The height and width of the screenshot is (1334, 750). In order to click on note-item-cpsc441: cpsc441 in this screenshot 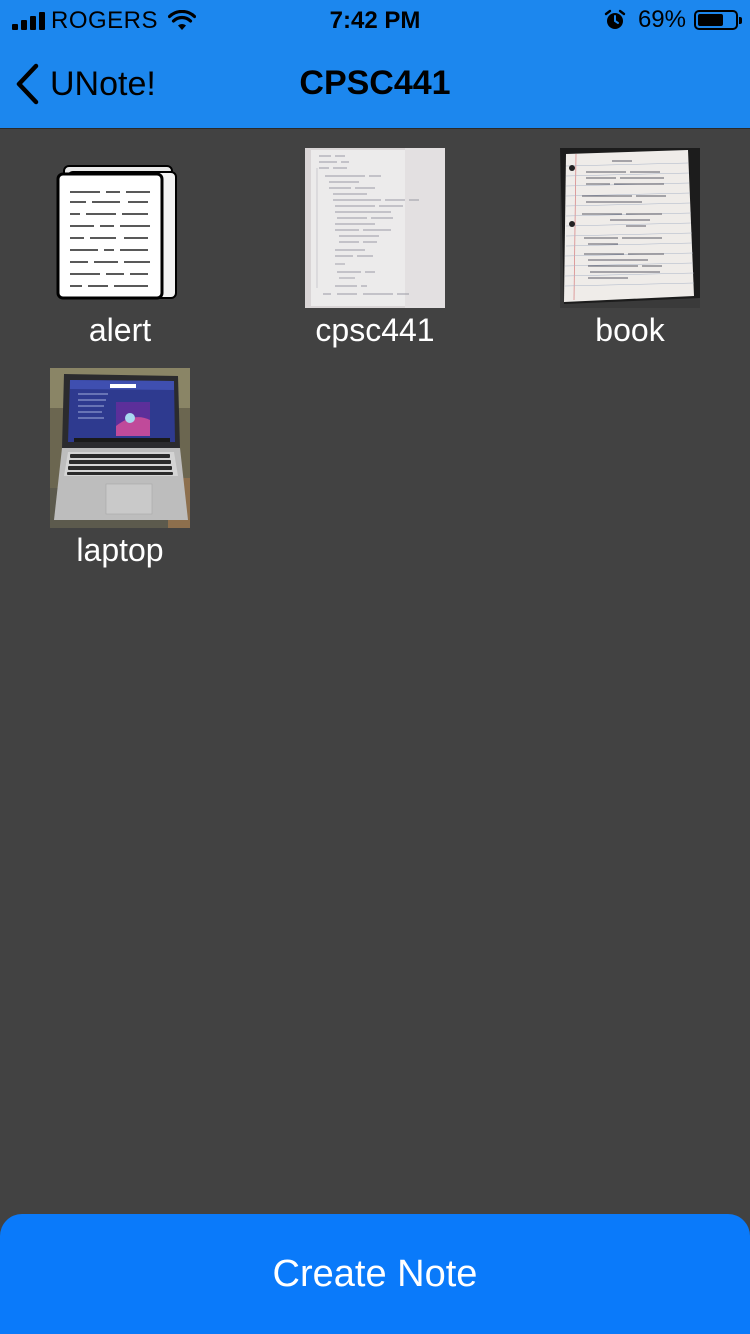, I will do `click(375, 249)`.